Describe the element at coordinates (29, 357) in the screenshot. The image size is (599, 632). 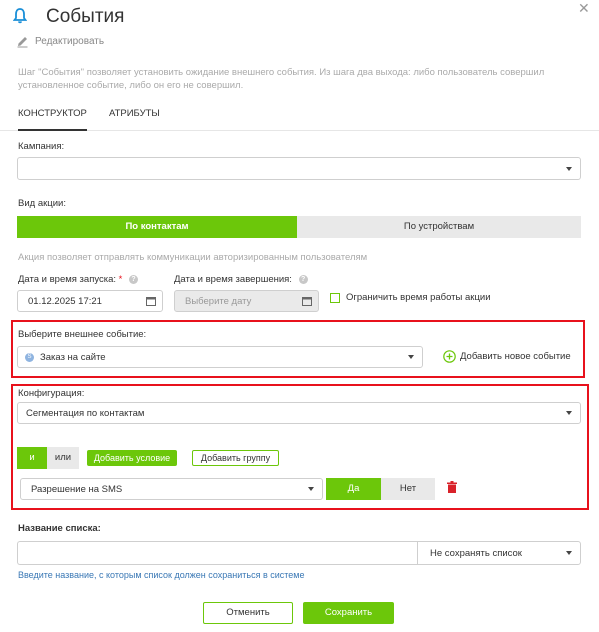
I see `event-type-icon: S` at that location.